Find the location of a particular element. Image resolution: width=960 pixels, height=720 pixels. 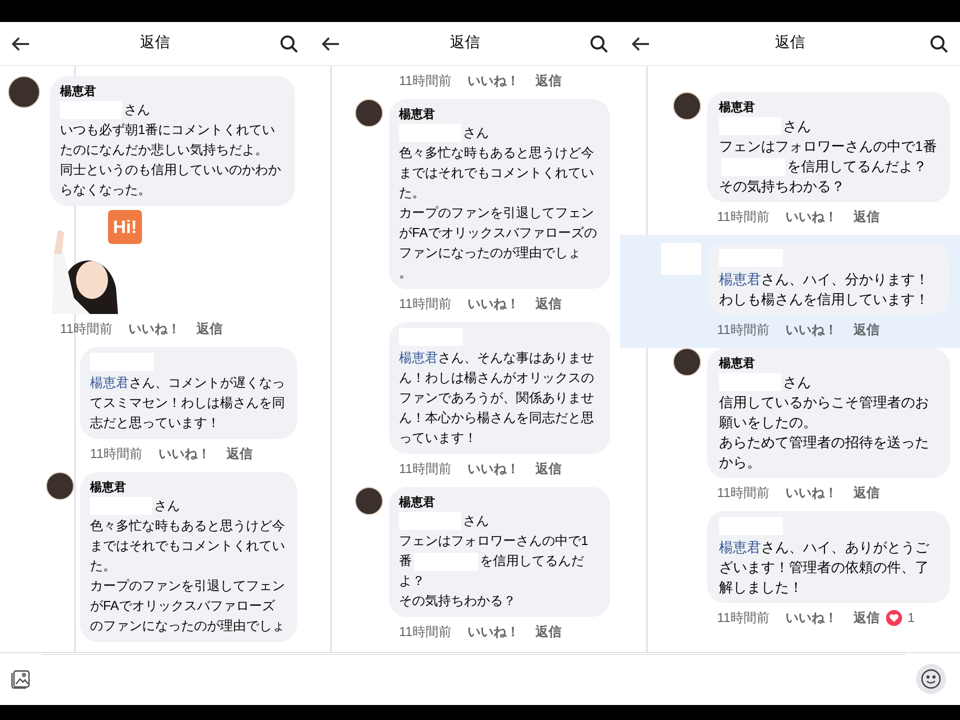

comment-text: あらためて管理者の招待を送ったから。 is located at coordinates (824, 452).